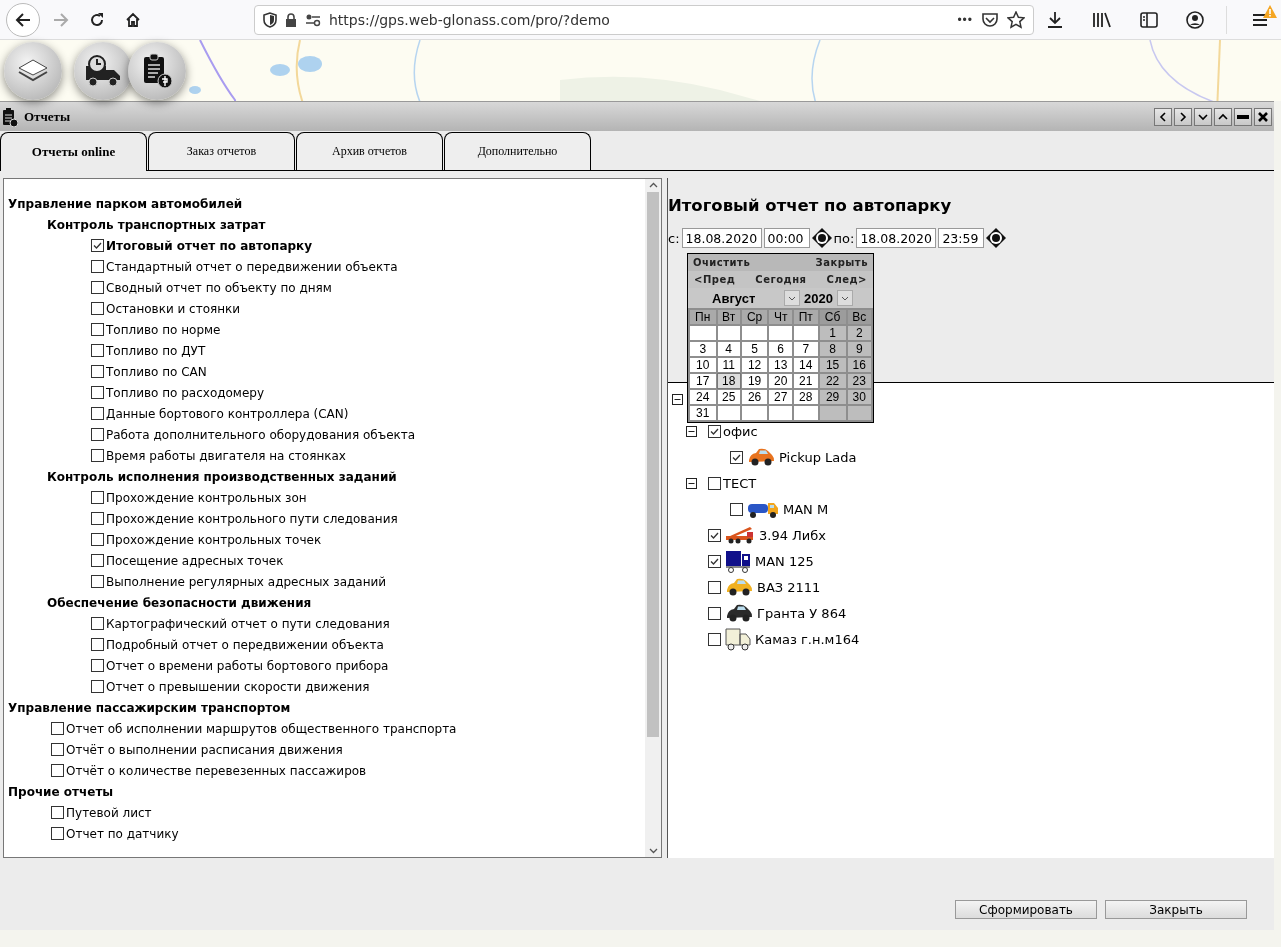  What do you see at coordinates (721, 238) in the screenshot?
I see `date-field: 18.08.2020` at bounding box center [721, 238].